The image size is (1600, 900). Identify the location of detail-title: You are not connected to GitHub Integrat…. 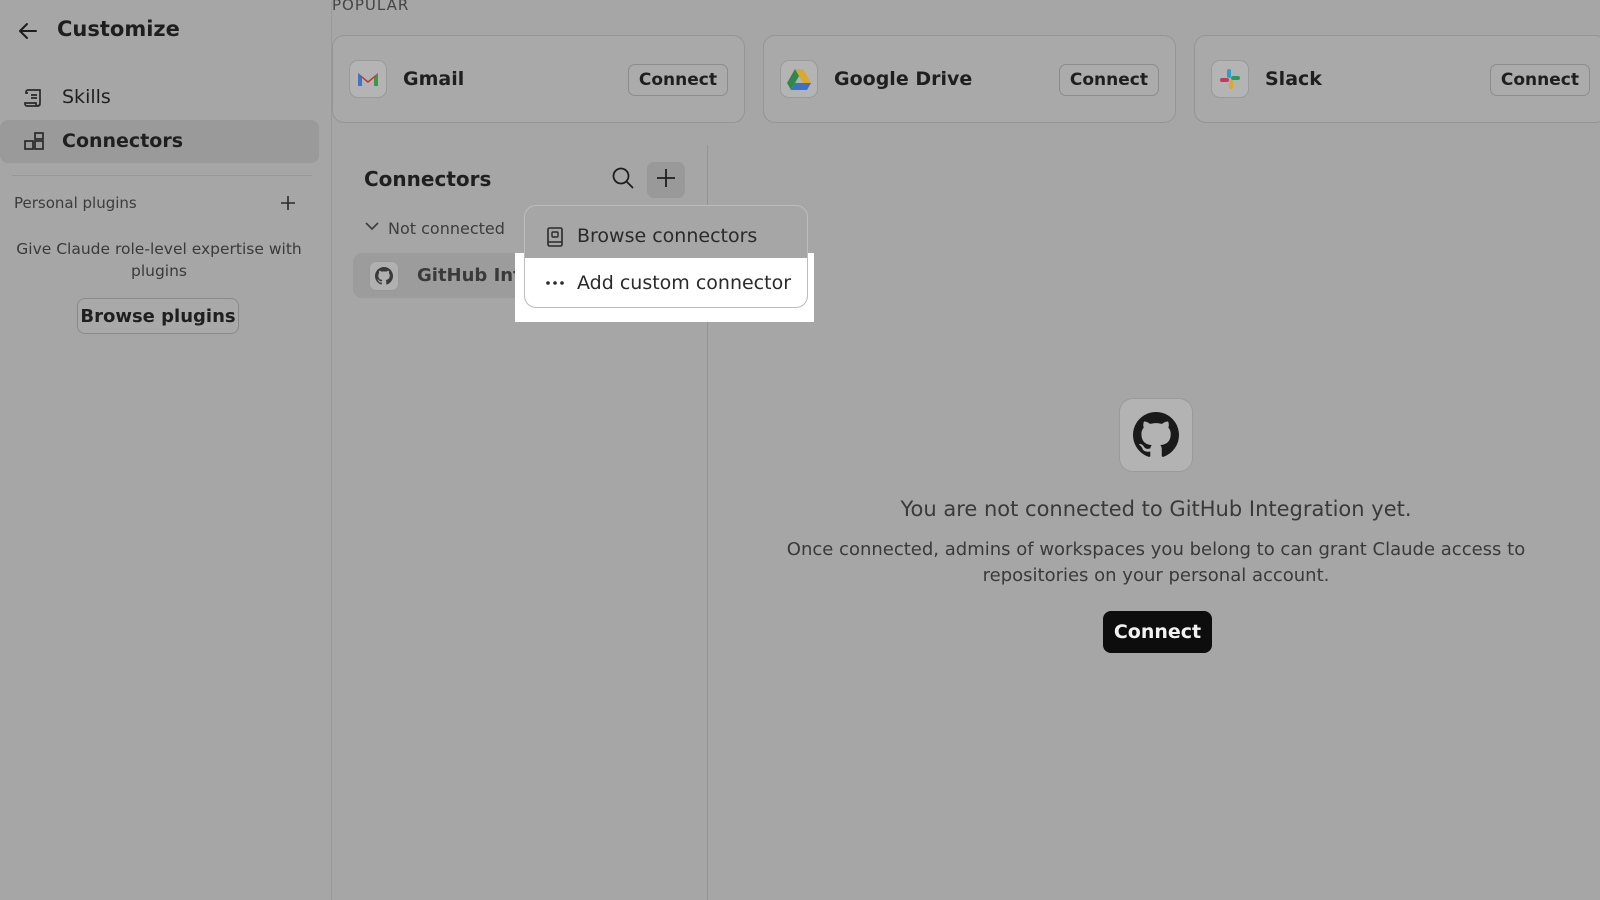
(1156, 509).